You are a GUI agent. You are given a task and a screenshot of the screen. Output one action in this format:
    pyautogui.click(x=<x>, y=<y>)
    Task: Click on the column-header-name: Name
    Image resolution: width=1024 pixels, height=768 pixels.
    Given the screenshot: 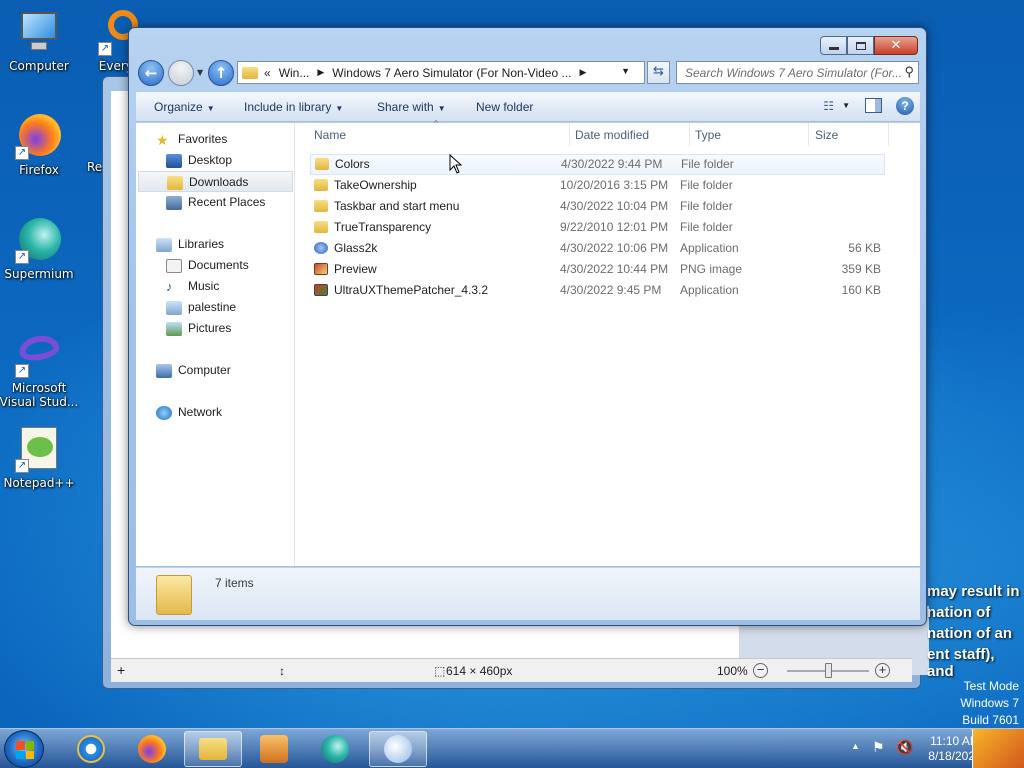 What is the action you would take?
    pyautogui.click(x=330, y=135)
    